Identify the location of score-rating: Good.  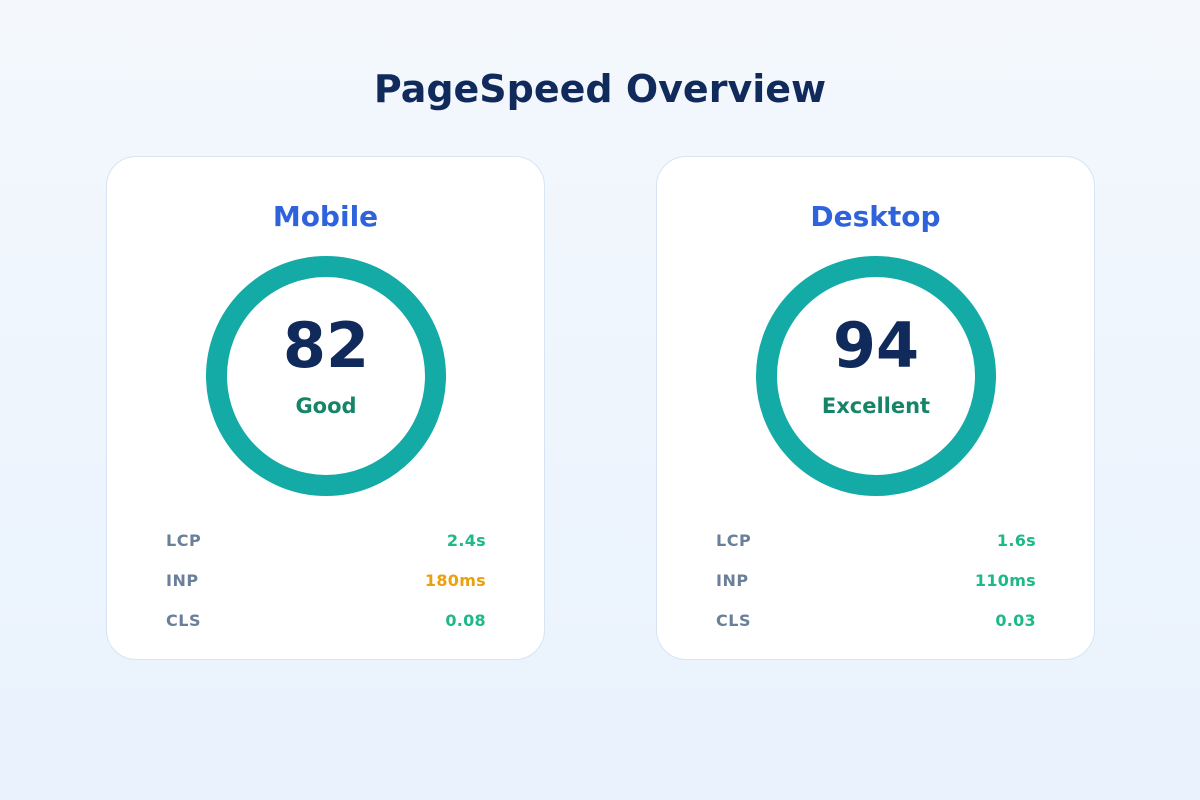
(326, 406).